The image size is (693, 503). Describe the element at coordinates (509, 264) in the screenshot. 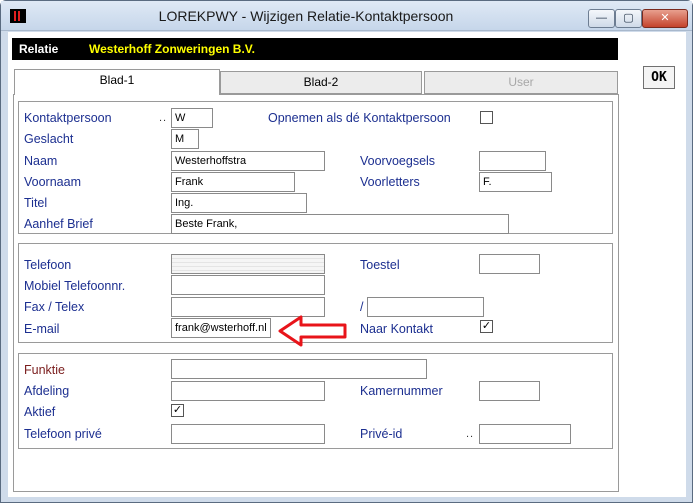

I see `toestel-input` at that location.